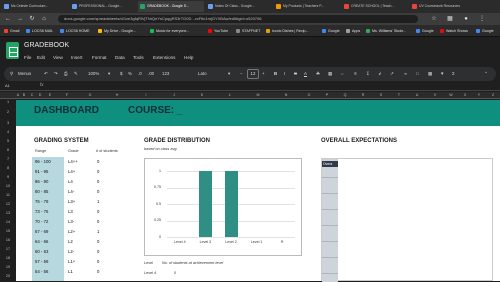 Image resolution: width=500 pixels, height=282 pixels. I want to click on undo-icon: ↶, so click(46, 74).